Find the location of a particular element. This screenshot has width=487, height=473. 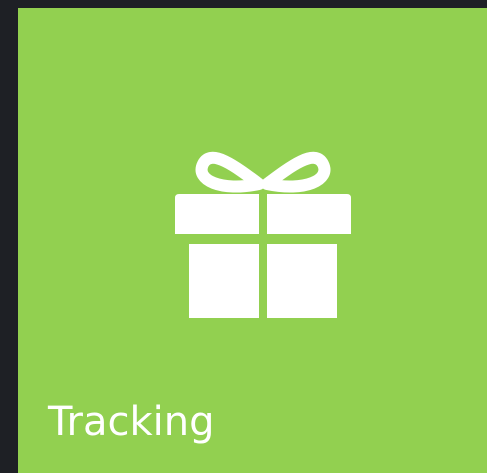

tile-label: Tracking is located at coordinates (131, 422).